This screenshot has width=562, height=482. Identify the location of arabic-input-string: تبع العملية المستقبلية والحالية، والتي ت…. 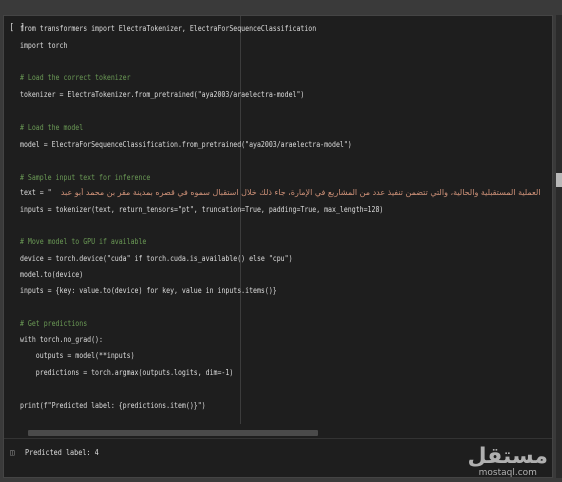
(300, 192).